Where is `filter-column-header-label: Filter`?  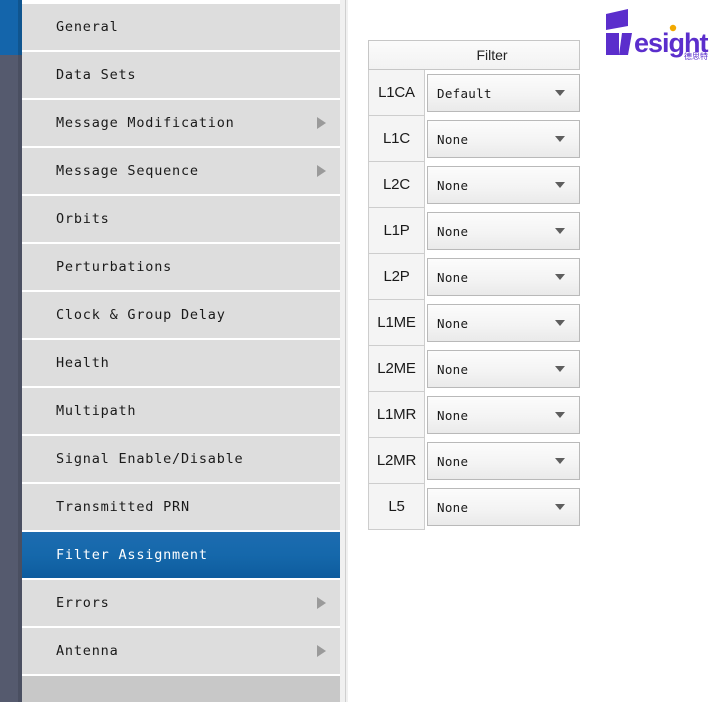 filter-column-header-label: Filter is located at coordinates (492, 55).